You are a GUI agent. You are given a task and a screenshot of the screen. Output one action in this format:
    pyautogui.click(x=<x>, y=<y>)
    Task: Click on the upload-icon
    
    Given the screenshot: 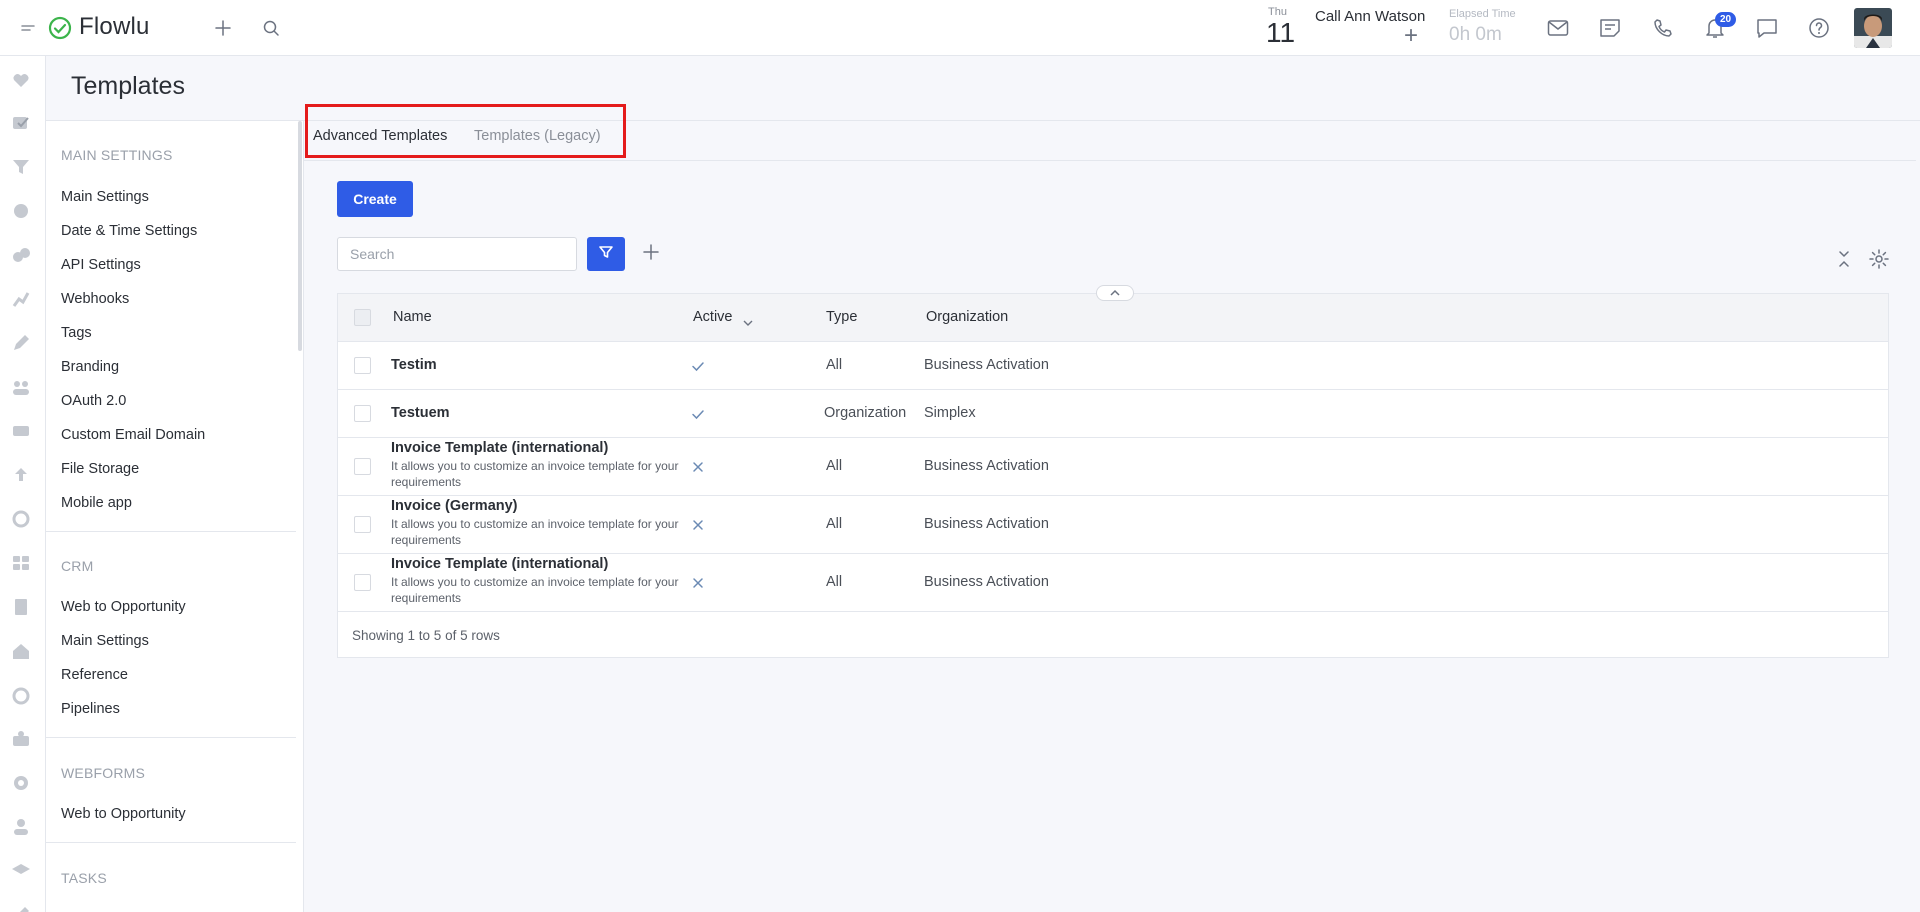 What is the action you would take?
    pyautogui.click(x=21, y=475)
    